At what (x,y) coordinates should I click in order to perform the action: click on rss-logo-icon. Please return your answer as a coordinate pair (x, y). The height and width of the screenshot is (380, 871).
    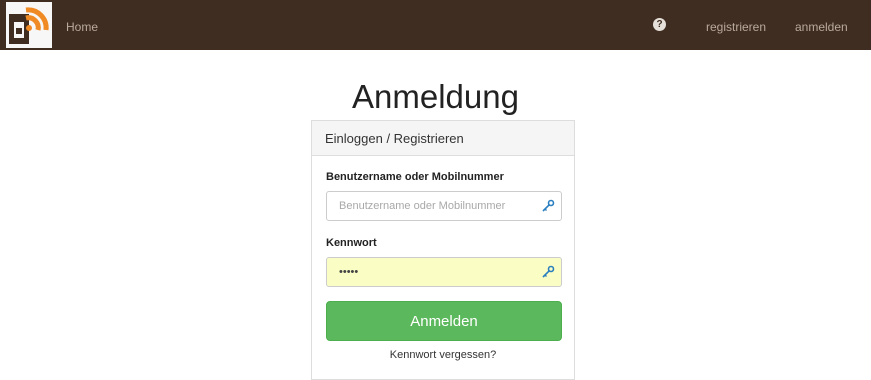
    Looking at the image, I should click on (29, 25).